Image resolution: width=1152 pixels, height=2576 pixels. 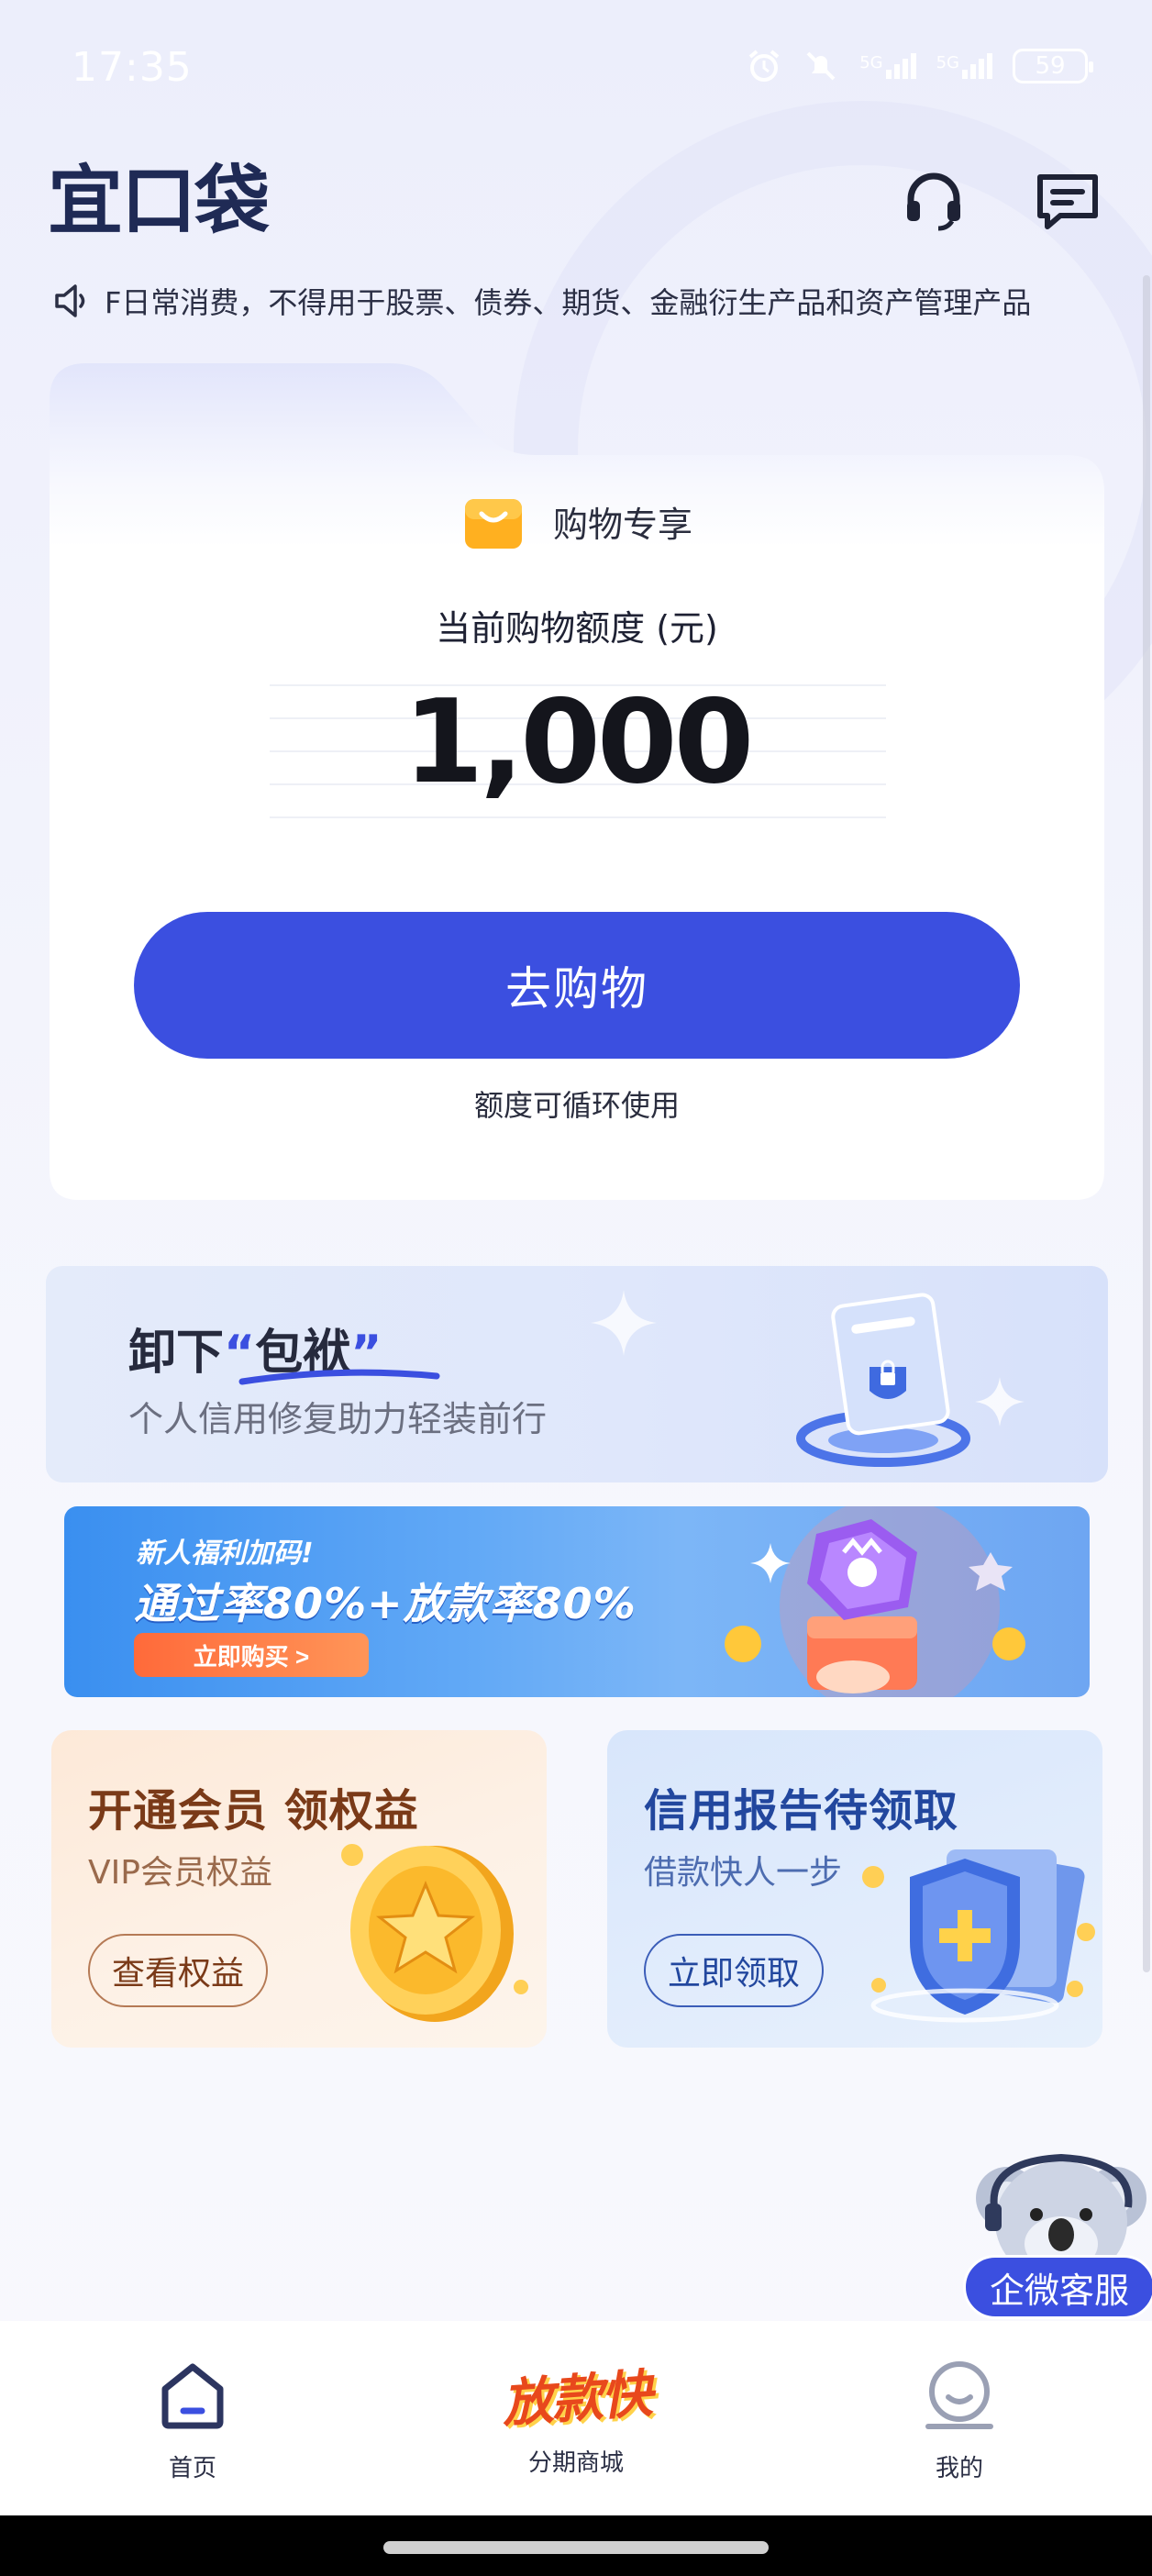 I want to click on app-logo: 宜口袋, so click(x=159, y=201).